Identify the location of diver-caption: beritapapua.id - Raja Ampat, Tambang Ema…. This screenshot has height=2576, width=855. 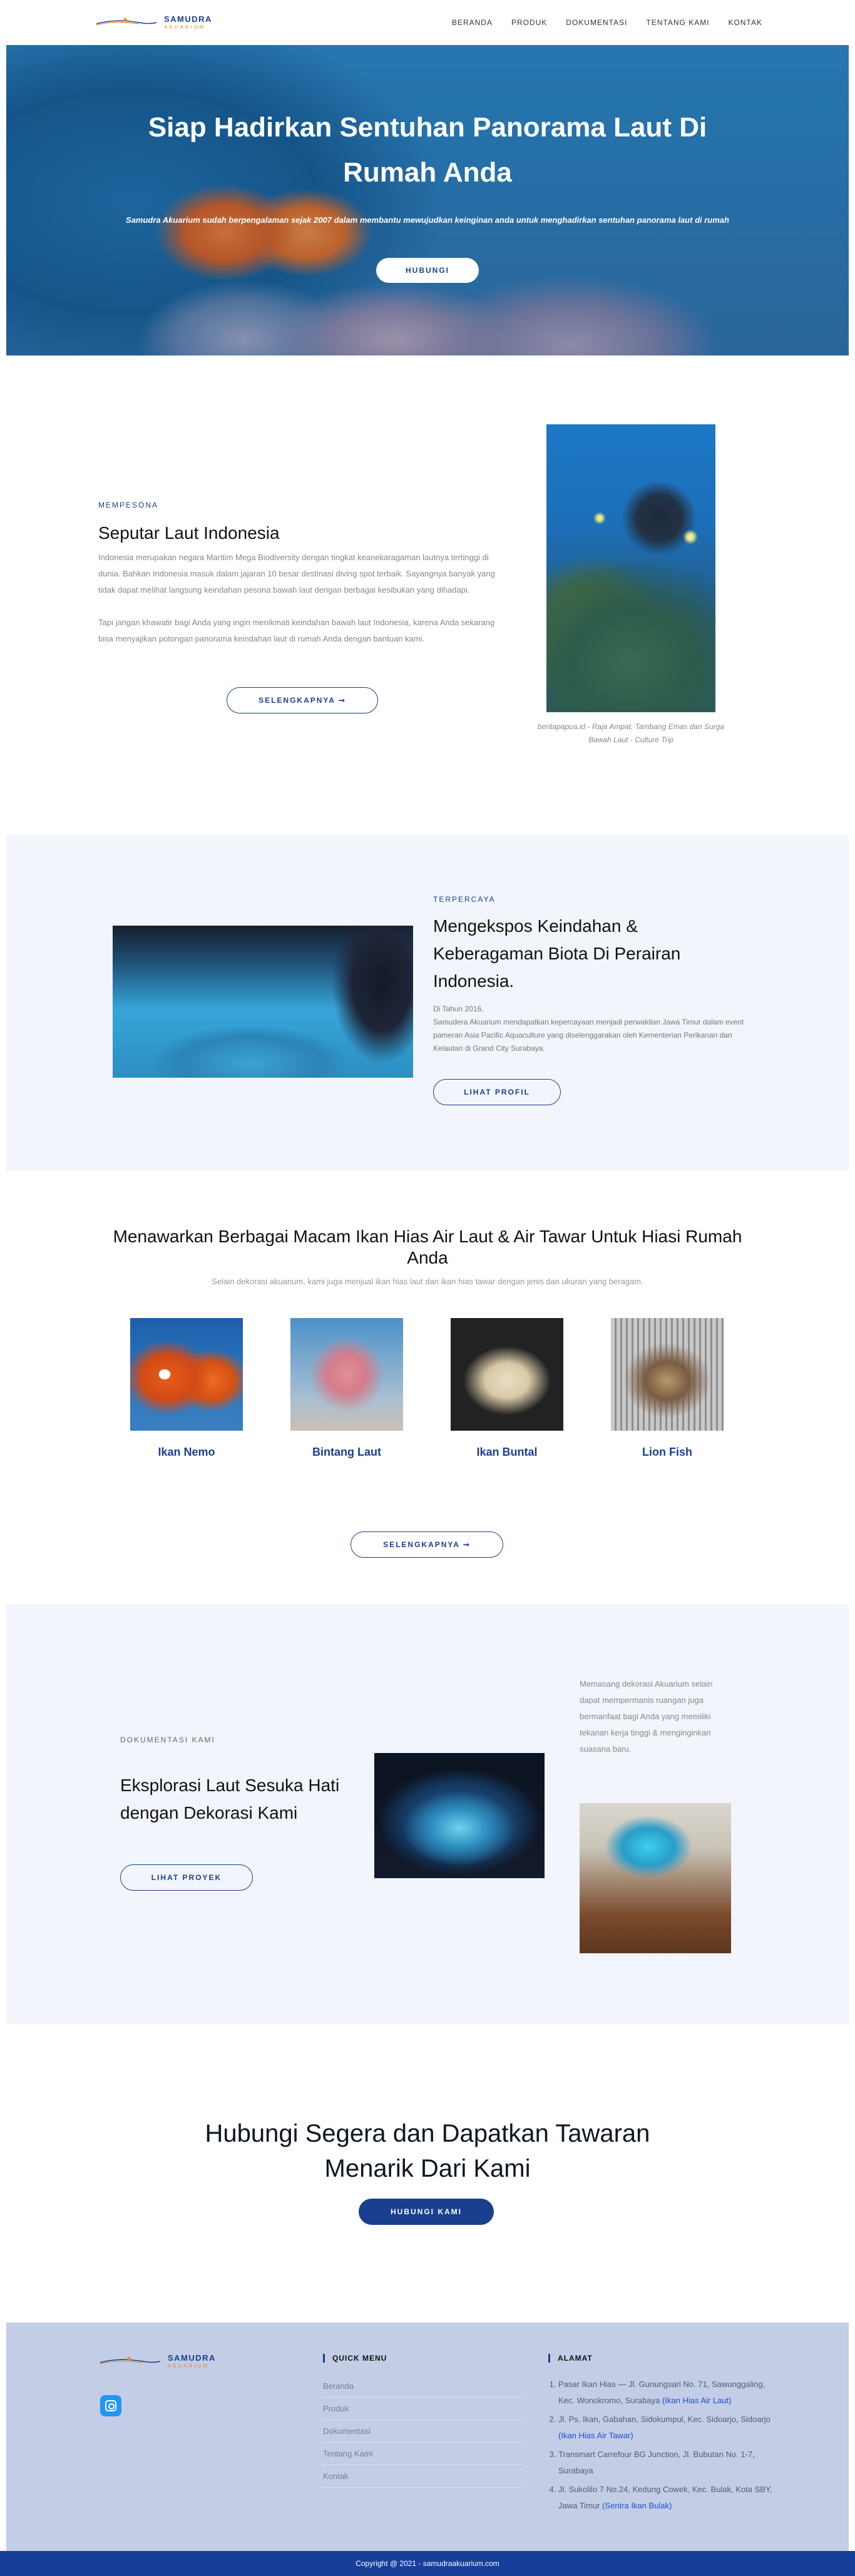
(631, 733).